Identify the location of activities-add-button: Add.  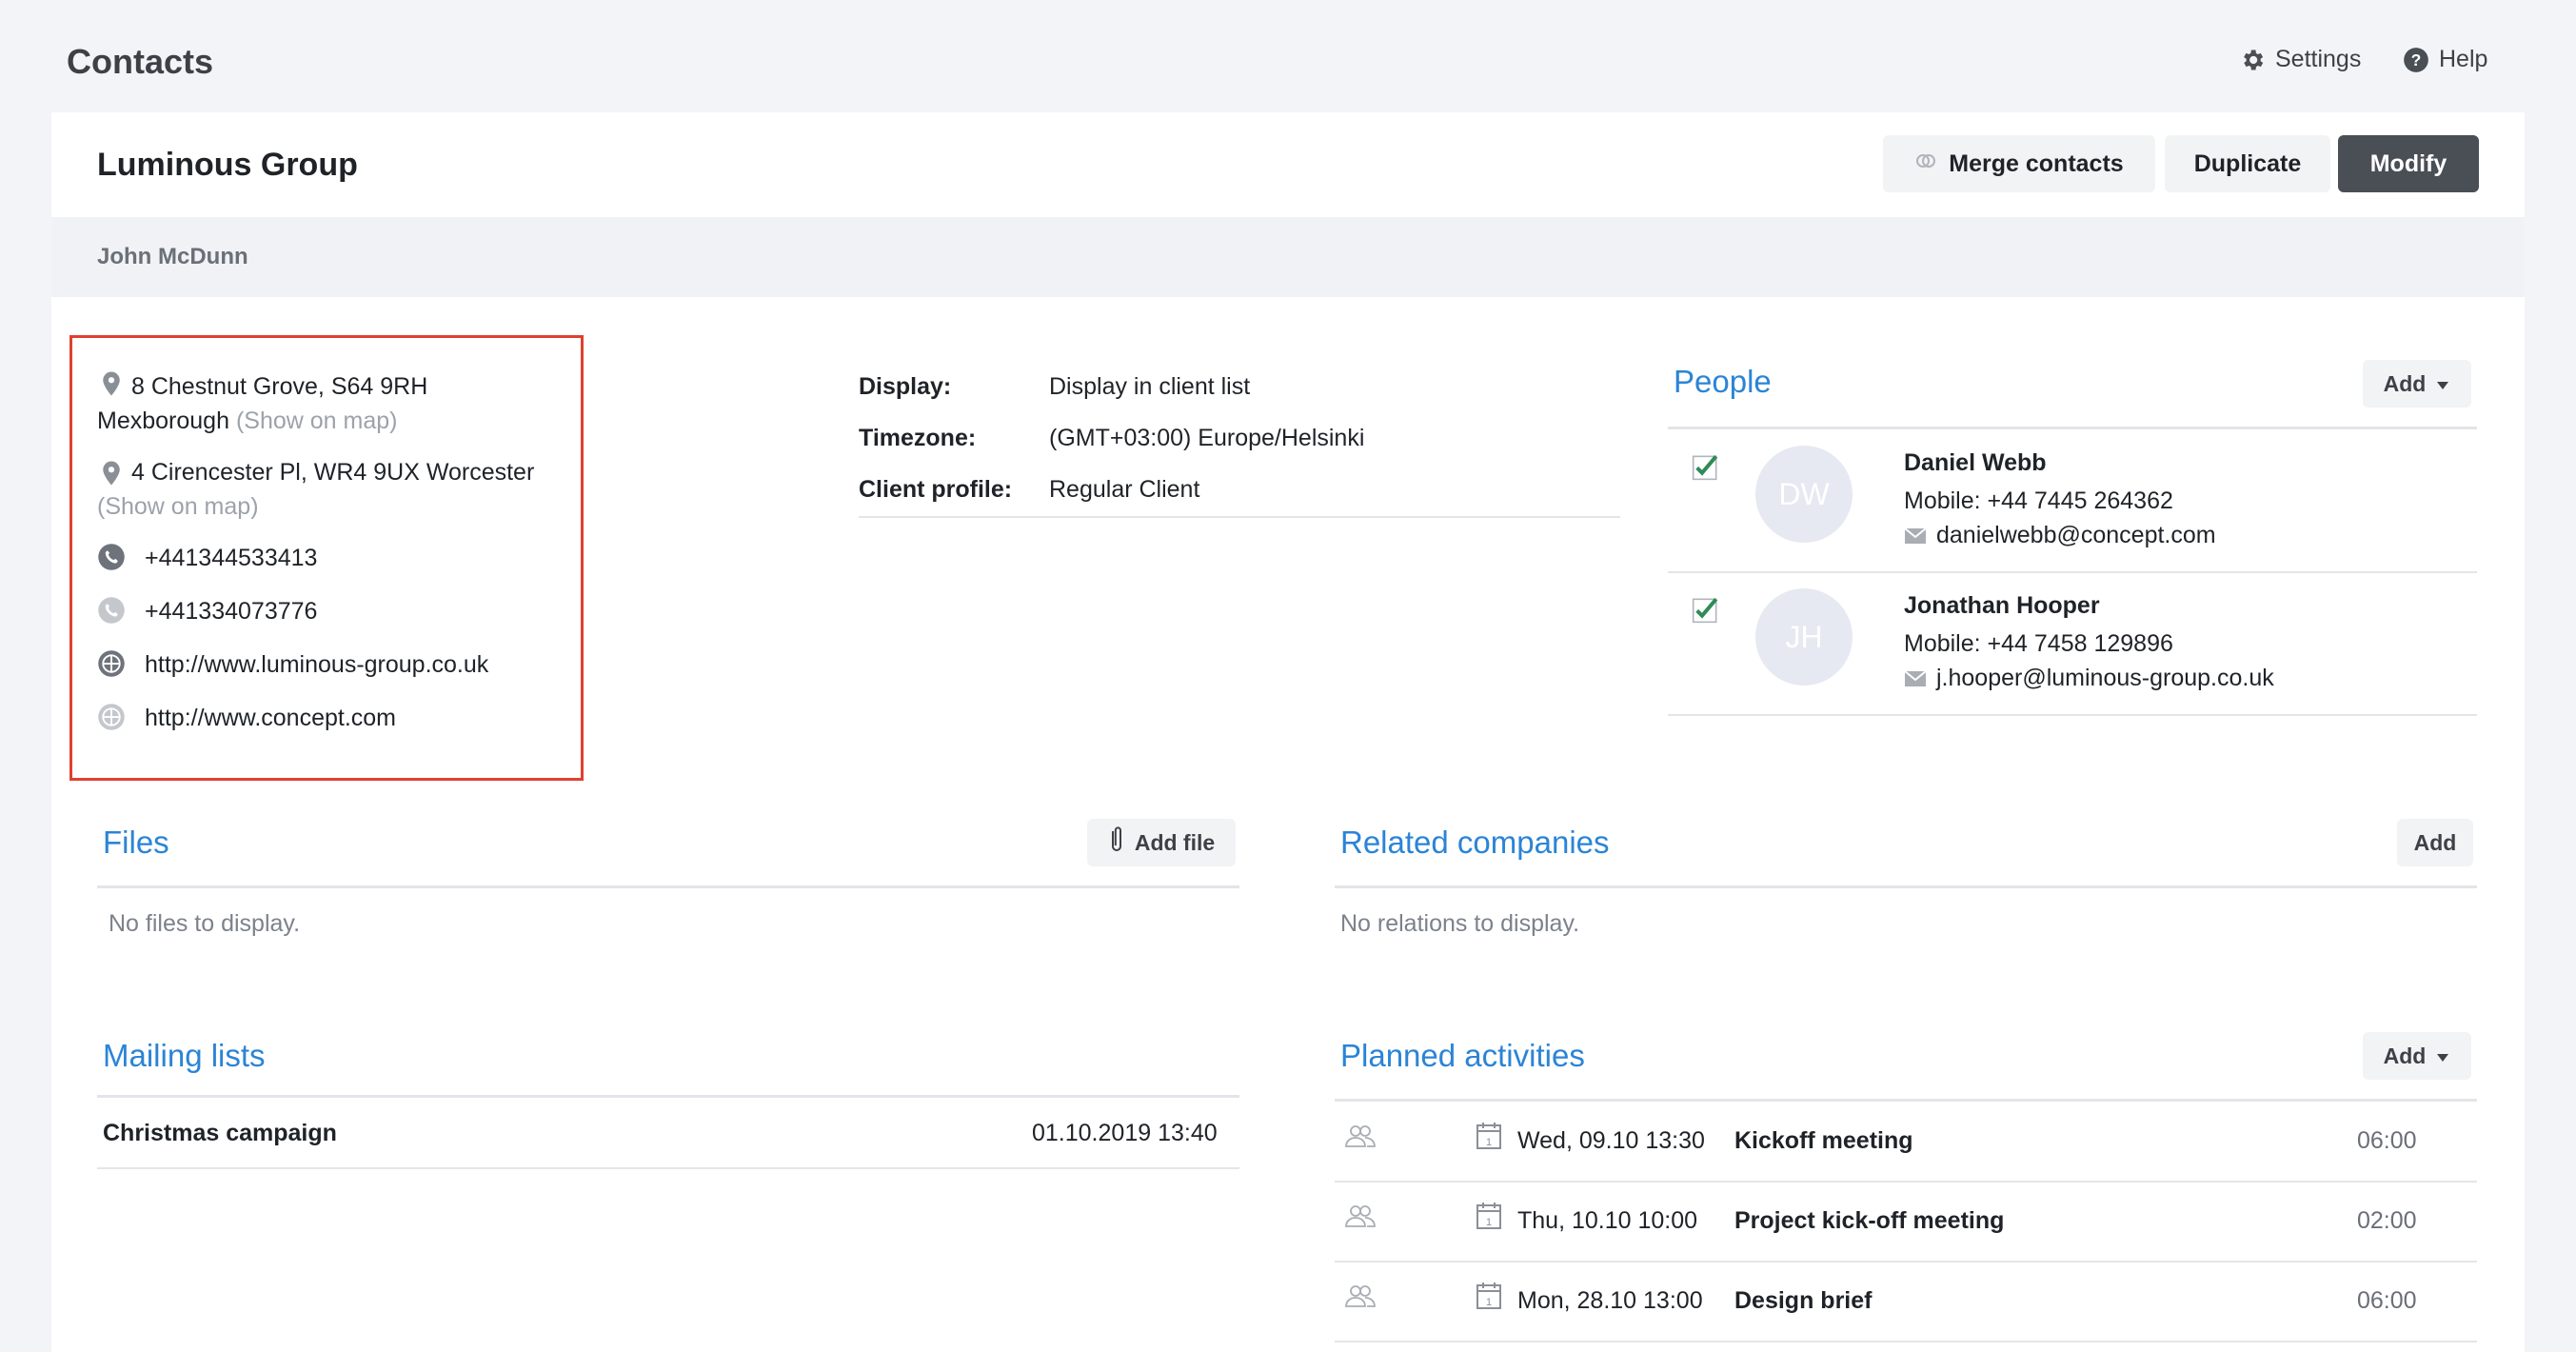
(2417, 1056).